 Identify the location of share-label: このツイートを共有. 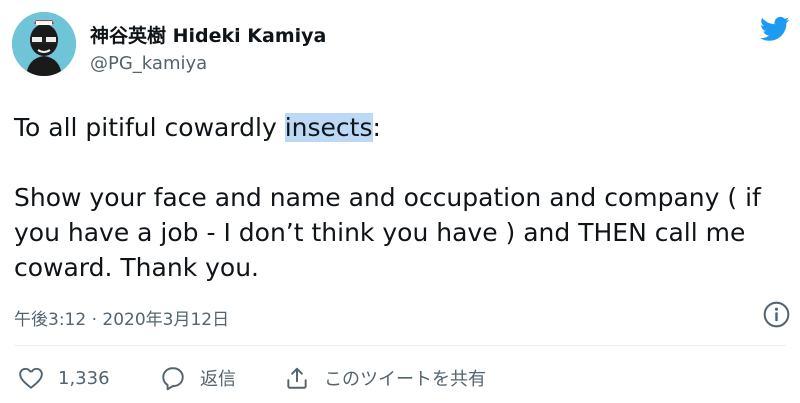
(405, 379).